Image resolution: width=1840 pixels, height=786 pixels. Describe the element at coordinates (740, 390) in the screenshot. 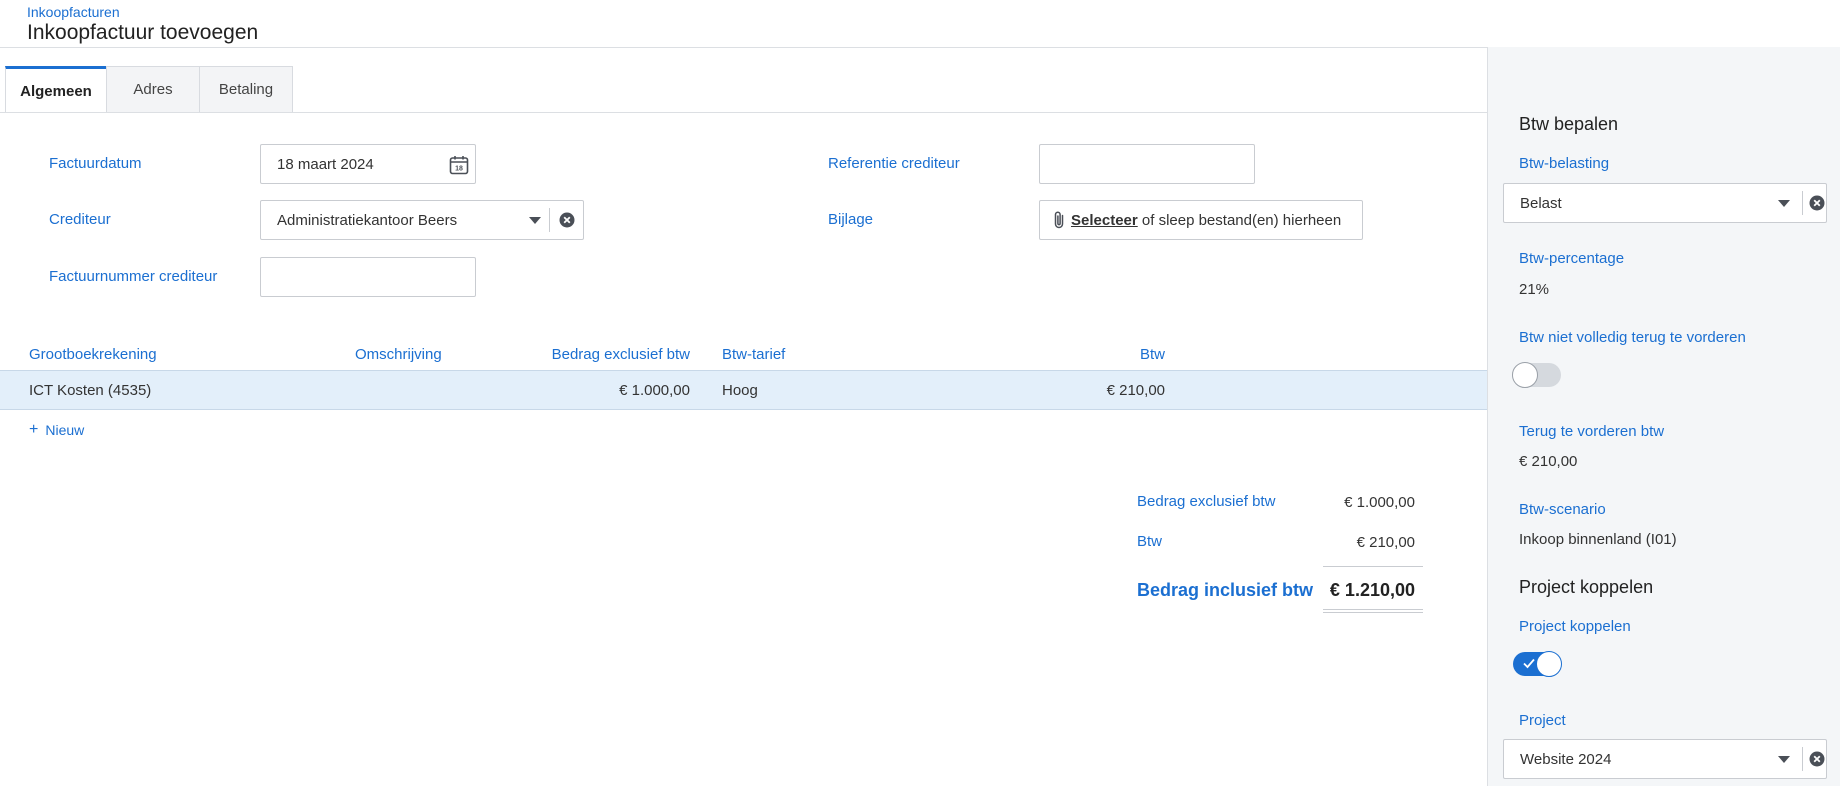

I see `cell-btw-tarief: Hoog` at that location.